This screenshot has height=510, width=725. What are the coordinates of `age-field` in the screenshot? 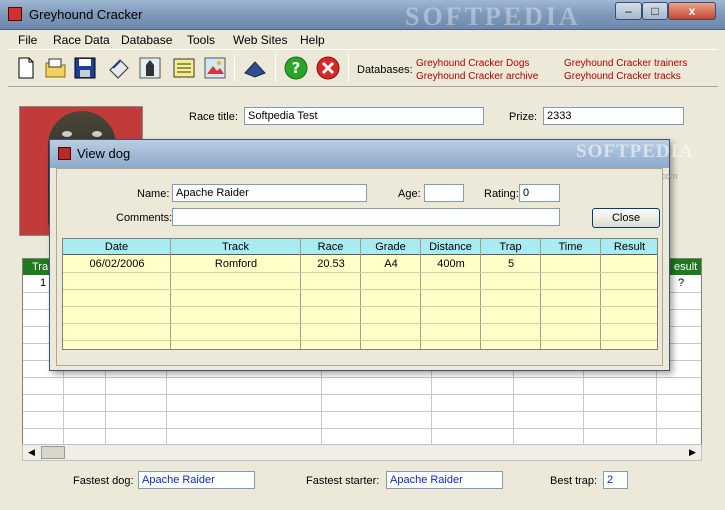 It's located at (444, 193).